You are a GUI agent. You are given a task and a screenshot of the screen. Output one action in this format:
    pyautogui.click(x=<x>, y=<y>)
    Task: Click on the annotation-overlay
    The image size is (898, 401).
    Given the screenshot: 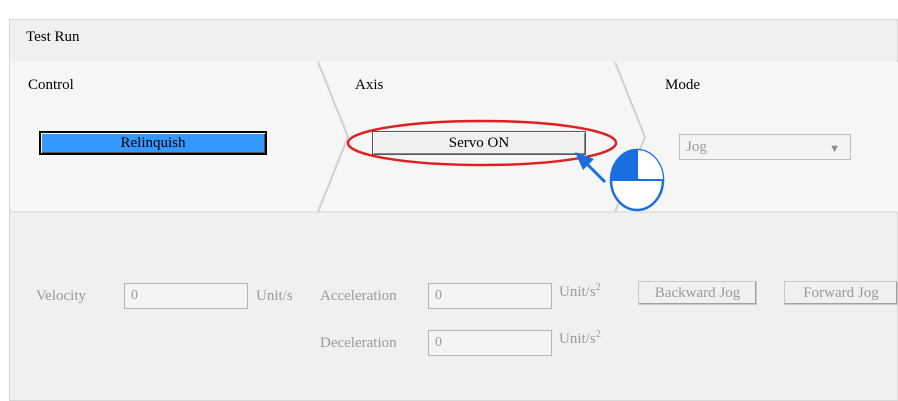 What is the action you would take?
    pyautogui.click(x=505, y=165)
    